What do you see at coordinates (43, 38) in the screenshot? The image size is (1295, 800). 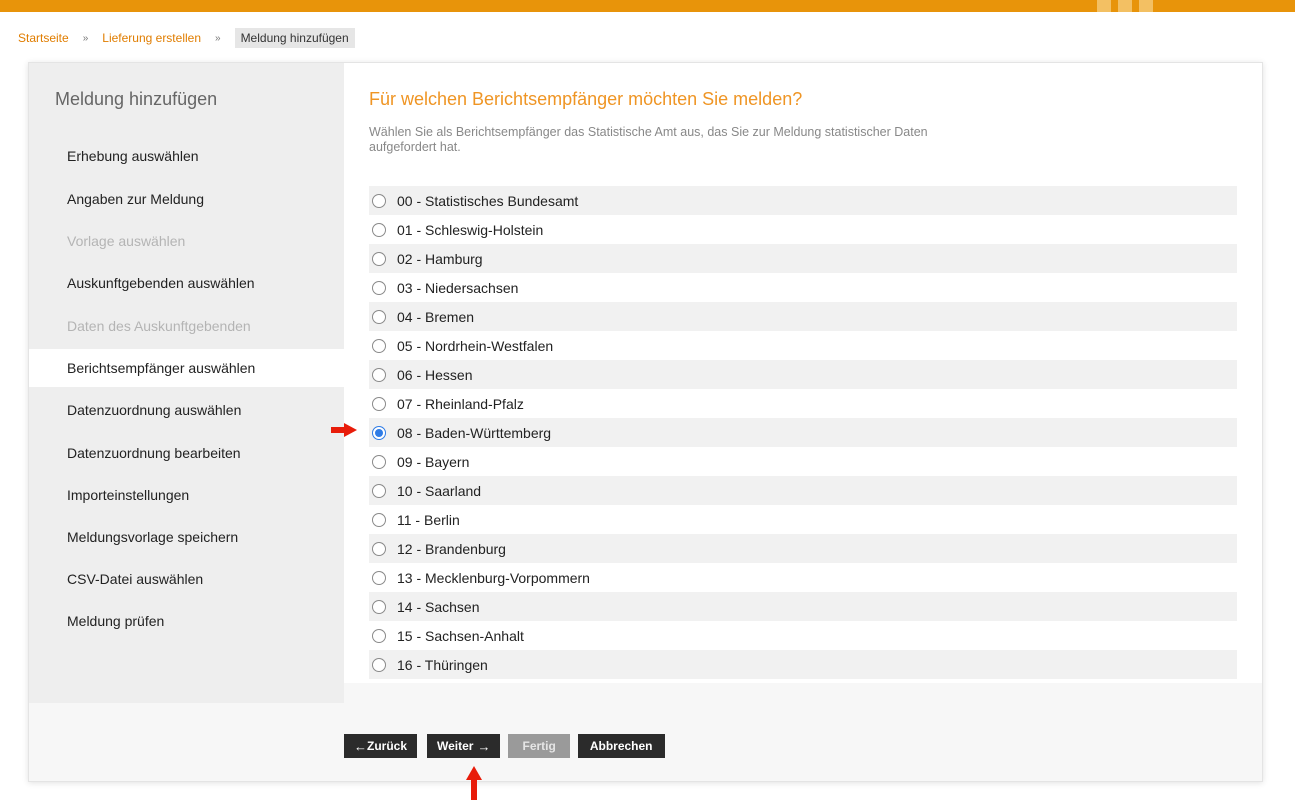 I see `breadcrumb-link-startseite: Startseite` at bounding box center [43, 38].